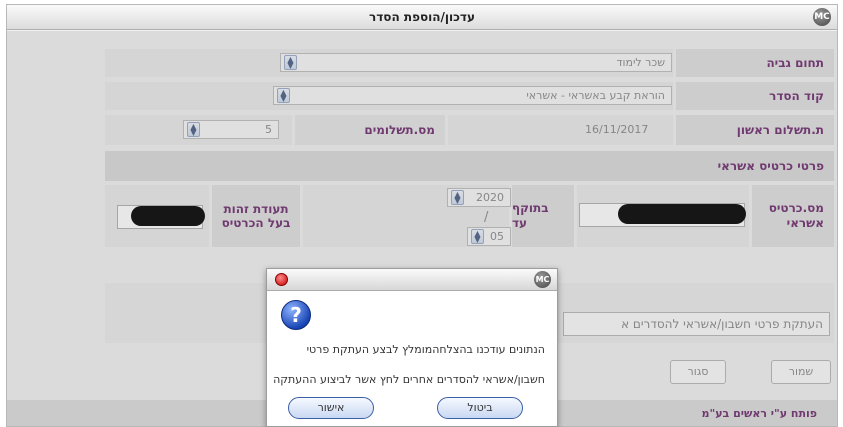 The height and width of the screenshot is (427, 843). Describe the element at coordinates (480, 408) in the screenshot. I see `cancel-button: ביטול` at that location.